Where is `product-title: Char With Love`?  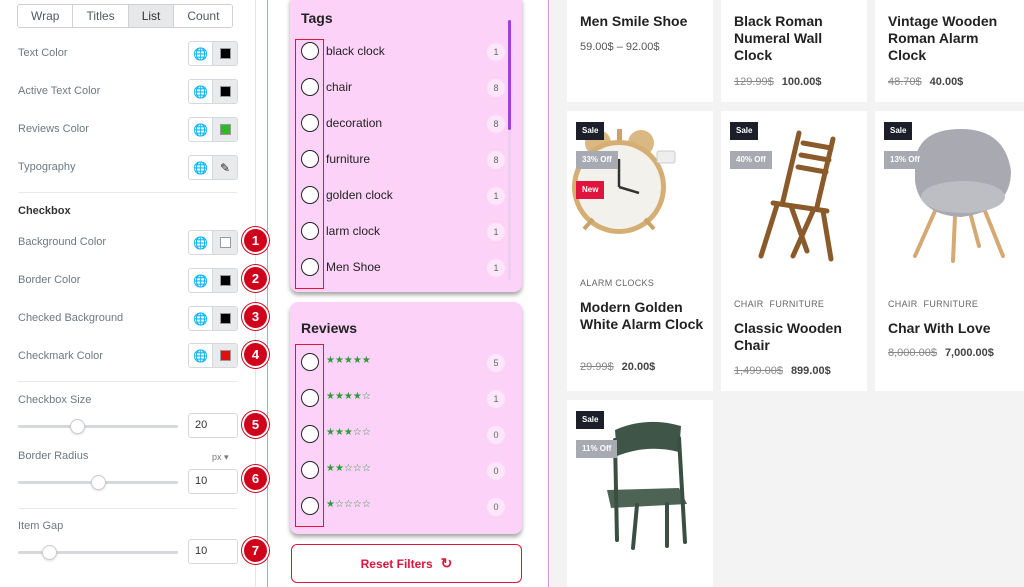
product-title: Char With Love is located at coordinates (953, 328).